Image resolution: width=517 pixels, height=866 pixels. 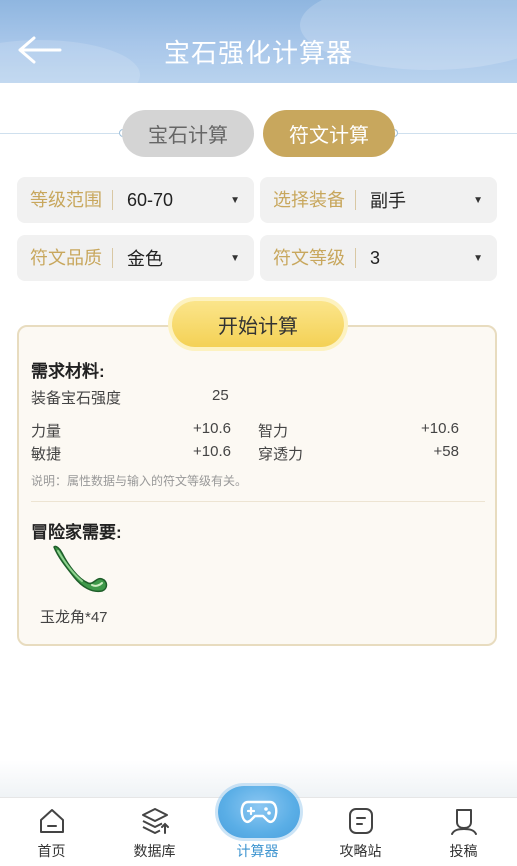 What do you see at coordinates (360, 851) in the screenshot?
I see `nav-label: 攻略站` at bounding box center [360, 851].